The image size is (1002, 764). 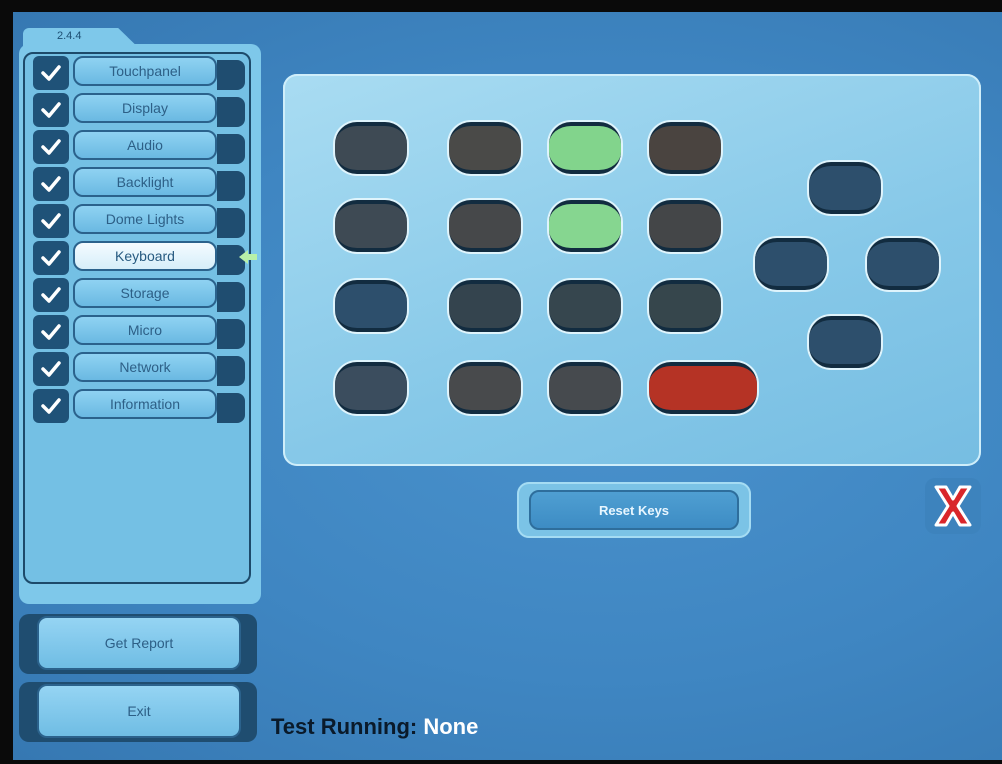 What do you see at coordinates (145, 293) in the screenshot?
I see `sidebar-item-label: Storage` at bounding box center [145, 293].